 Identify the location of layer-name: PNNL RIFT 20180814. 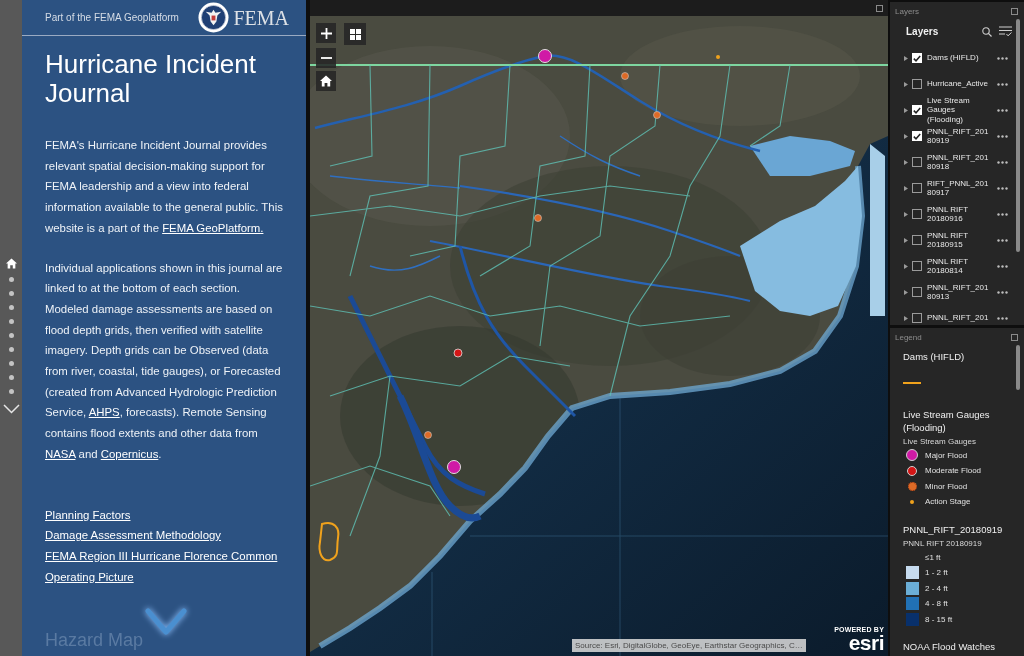
(948, 266).